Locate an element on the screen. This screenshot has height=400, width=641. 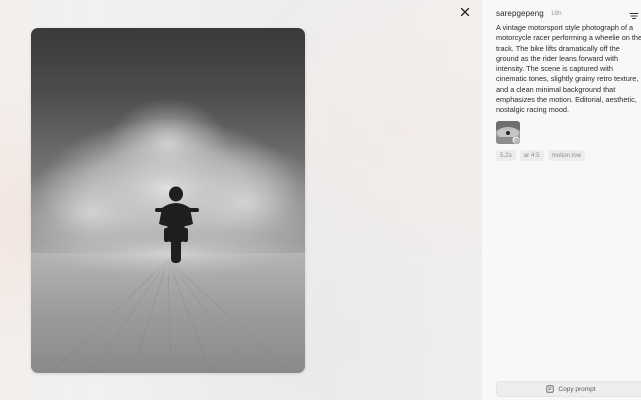
filter-lines-icon is located at coordinates (634, 16).